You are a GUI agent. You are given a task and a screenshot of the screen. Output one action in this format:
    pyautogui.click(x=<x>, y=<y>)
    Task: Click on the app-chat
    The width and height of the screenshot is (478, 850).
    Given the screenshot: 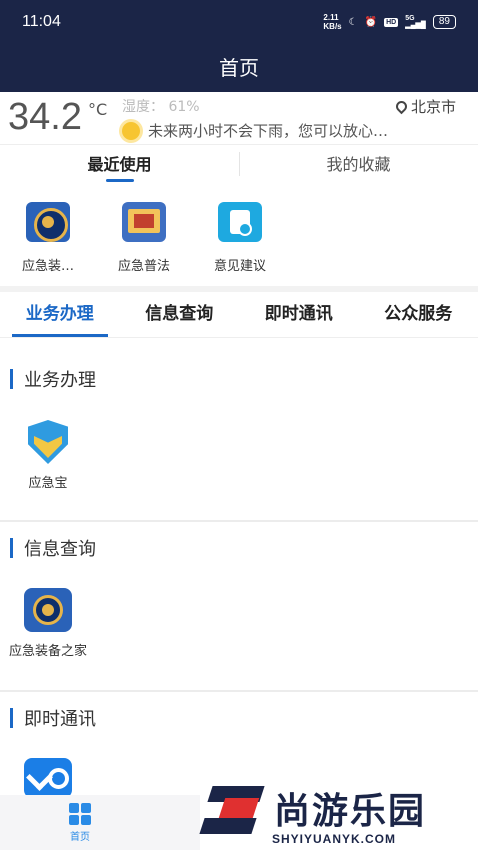 What is the action you would take?
    pyautogui.click(x=48, y=778)
    